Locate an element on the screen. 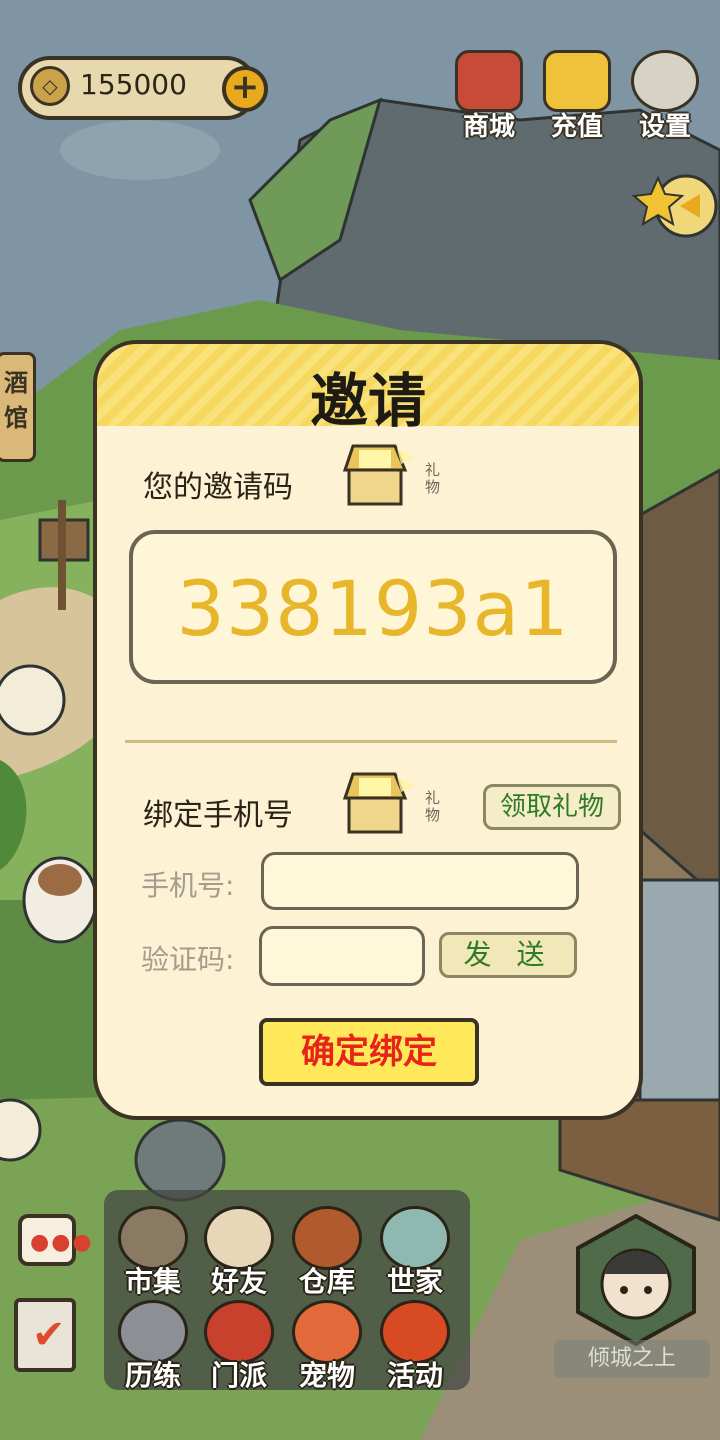  phone-input is located at coordinates (420, 881).